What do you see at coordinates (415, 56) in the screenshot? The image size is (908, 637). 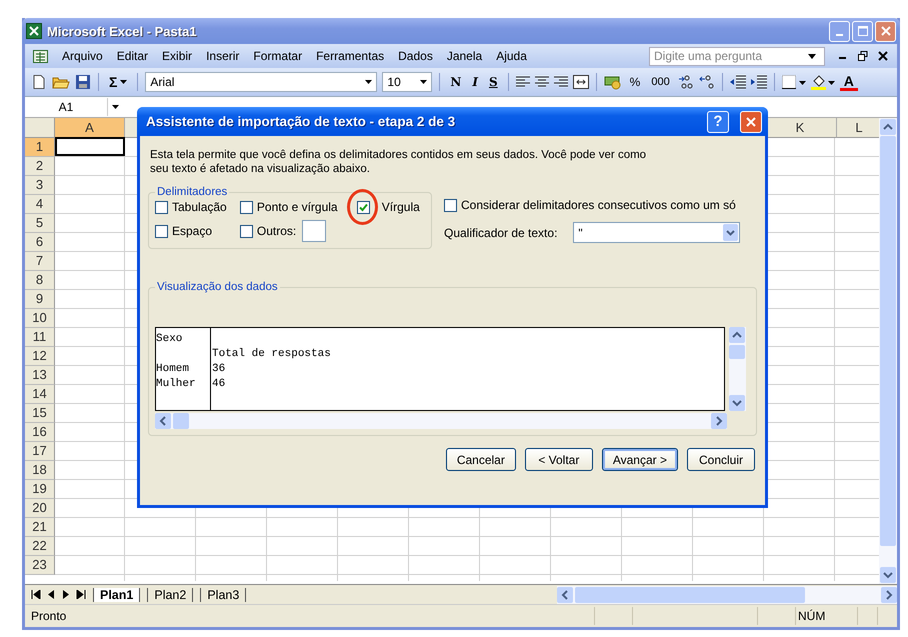 I see `menu-item: Dados` at bounding box center [415, 56].